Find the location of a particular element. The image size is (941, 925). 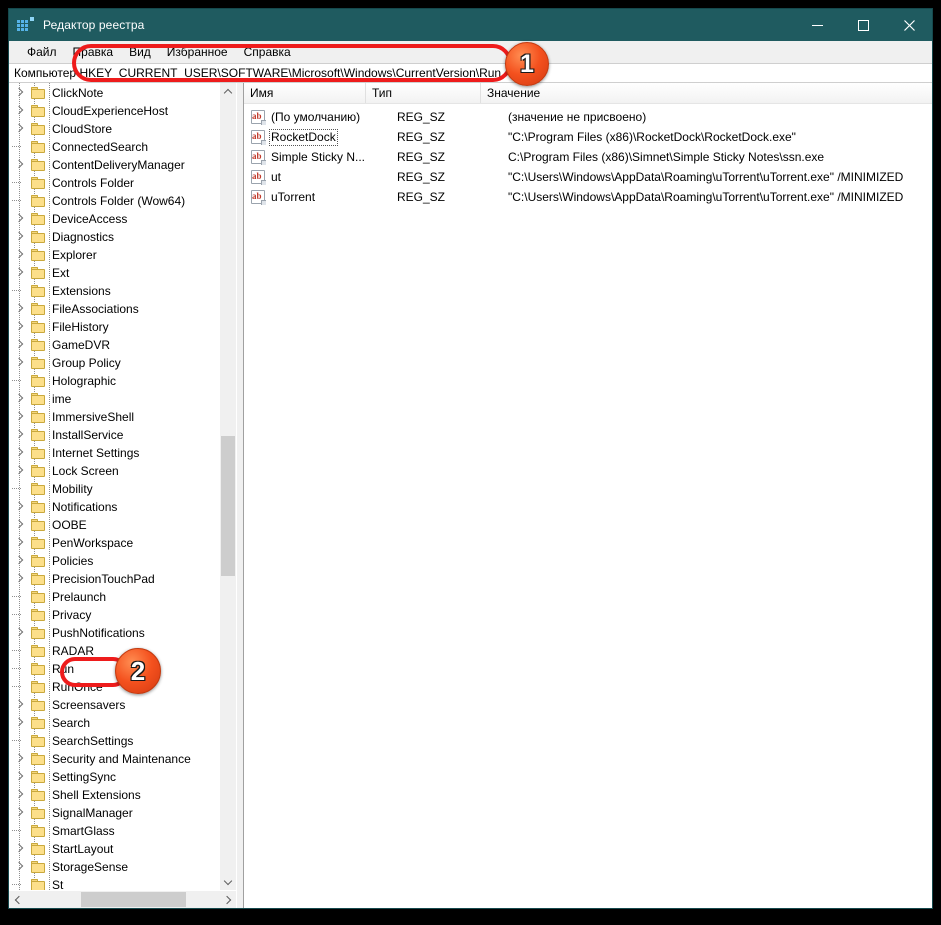

horizontal-scroll-track is located at coordinates (122, 899).